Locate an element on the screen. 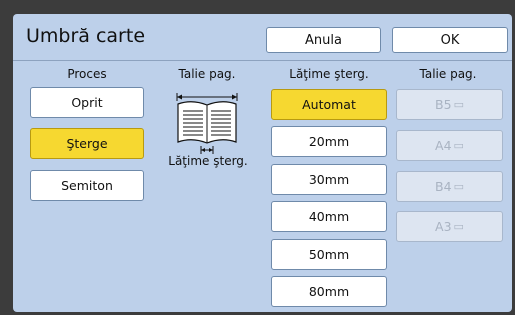 The image size is (515, 315). book-width-illustration-icon is located at coordinates (207, 123).